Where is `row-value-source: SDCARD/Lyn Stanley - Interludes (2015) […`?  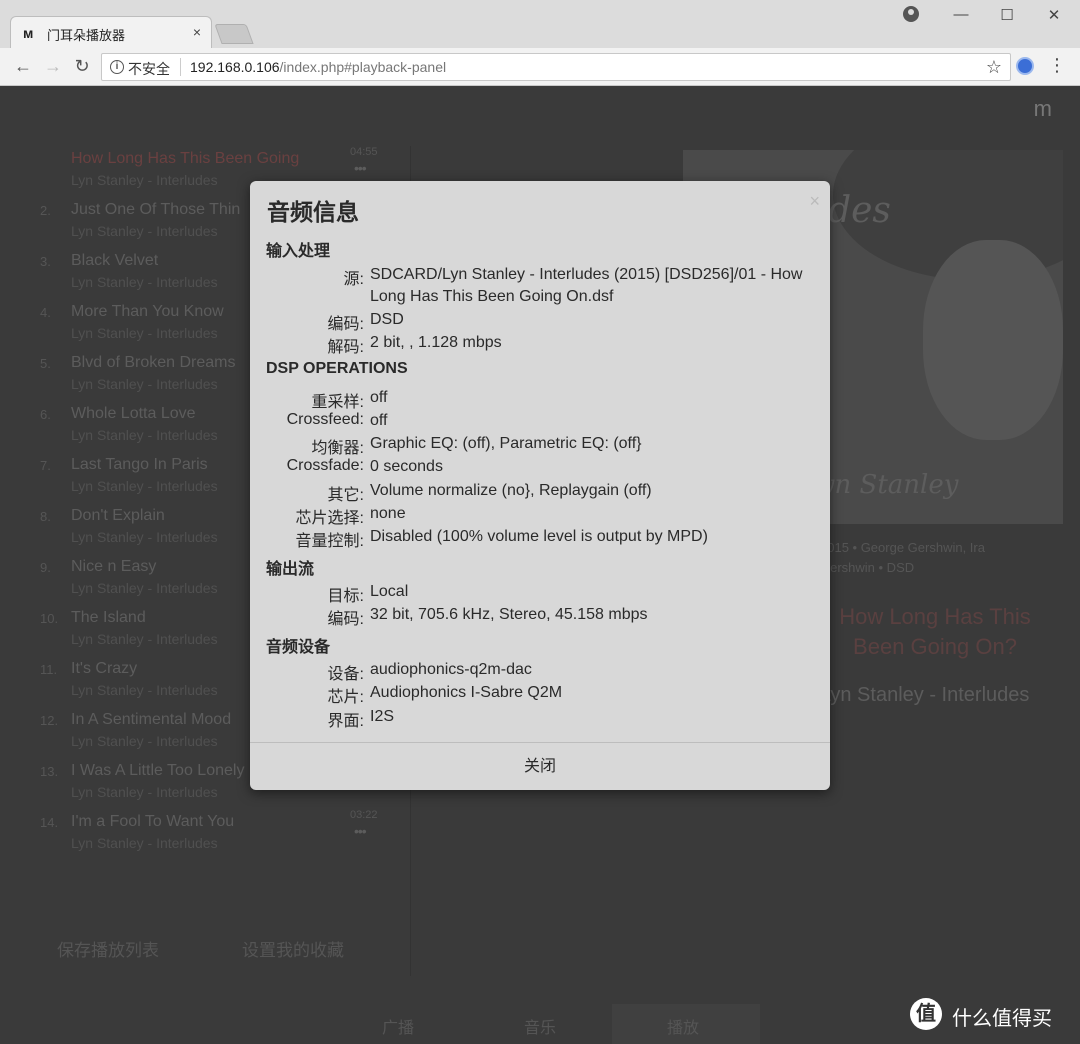 row-value-source: SDCARD/Lyn Stanley - Interludes (2015) [… is located at coordinates (586, 285).